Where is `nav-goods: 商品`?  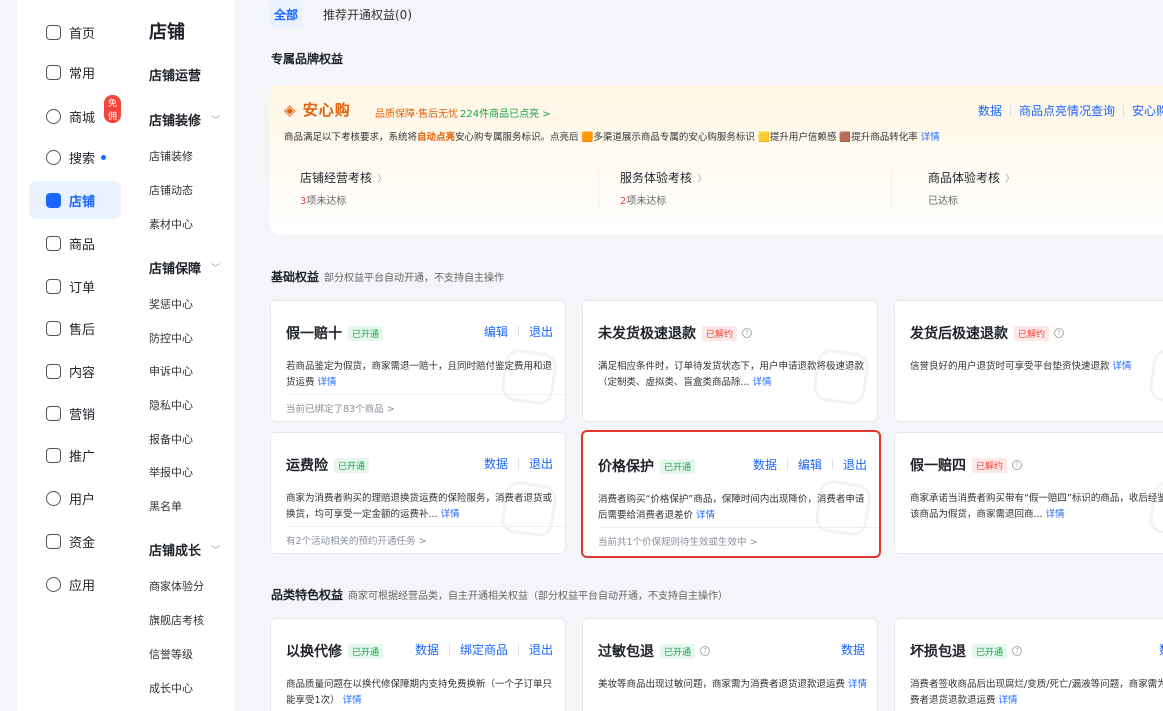 nav-goods: 商品 is located at coordinates (75, 243).